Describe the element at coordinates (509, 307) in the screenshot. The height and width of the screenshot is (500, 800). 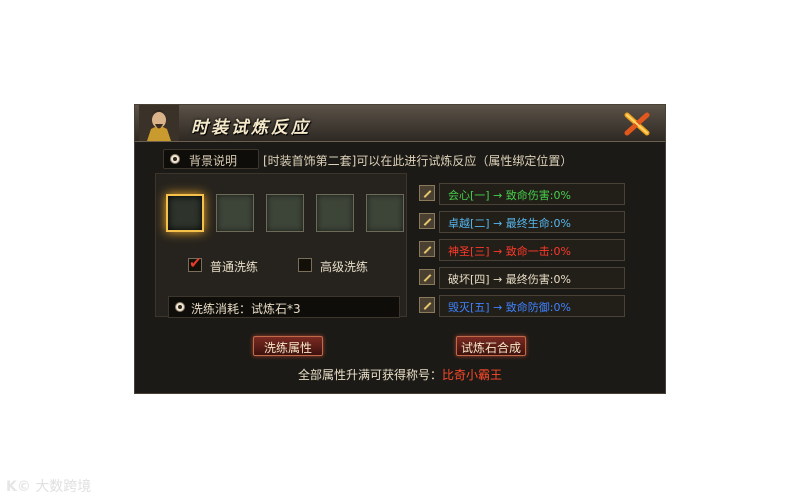
I see `attribute-text: 毁灭[五] → 致命防御:0%` at that location.